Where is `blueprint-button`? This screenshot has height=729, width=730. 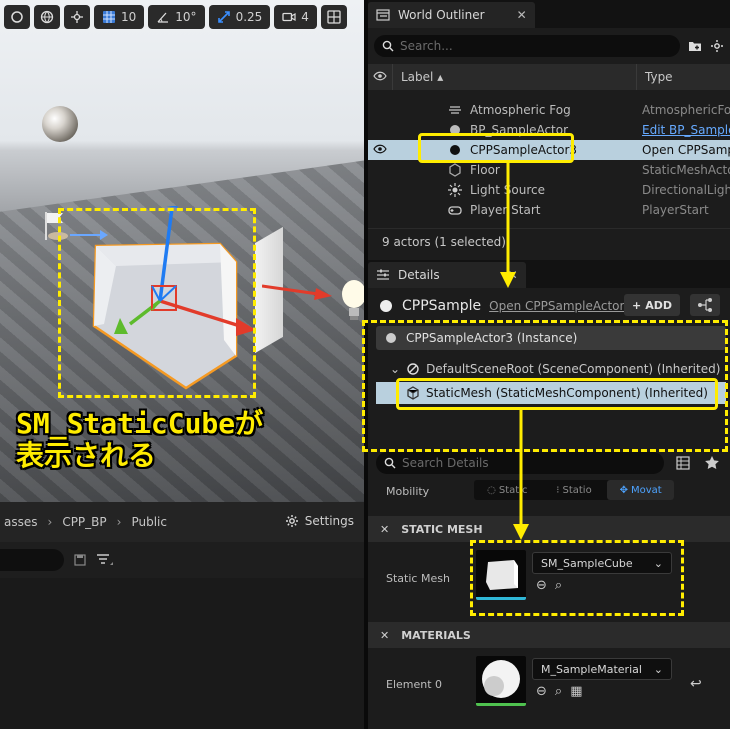
blueprint-button is located at coordinates (705, 305).